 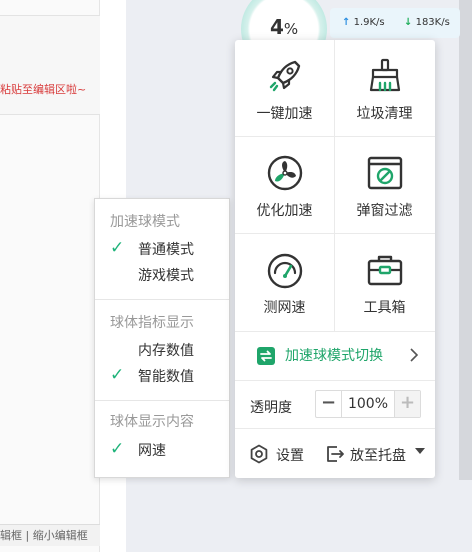 I want to click on menu-item-label: 内存数值, so click(x=166, y=351).